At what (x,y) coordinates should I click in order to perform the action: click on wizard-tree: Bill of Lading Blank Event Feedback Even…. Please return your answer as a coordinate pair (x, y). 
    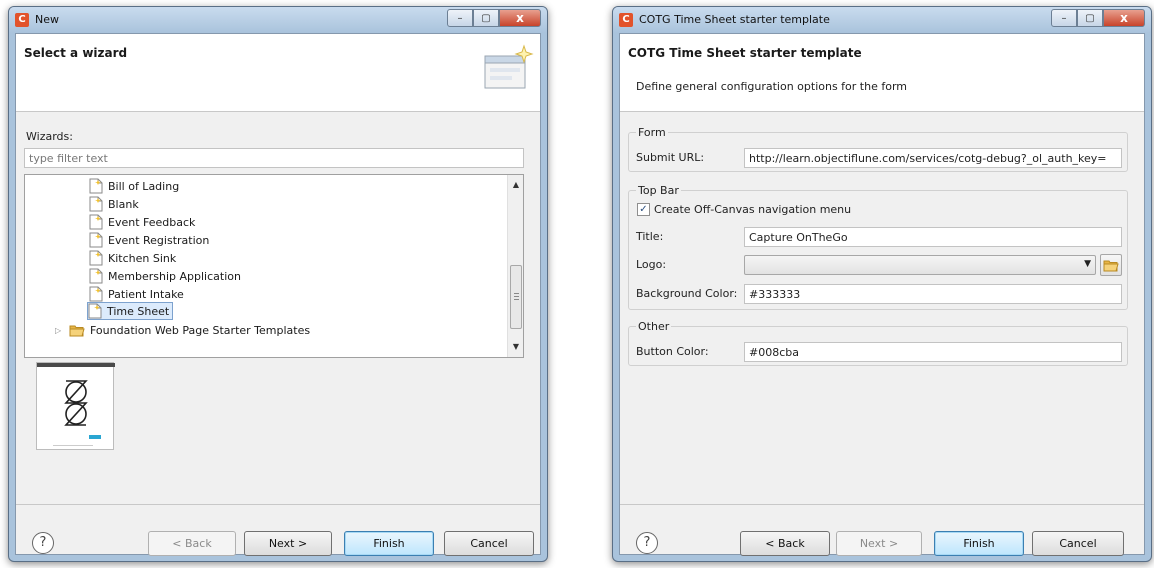
    Looking at the image, I should click on (274, 266).